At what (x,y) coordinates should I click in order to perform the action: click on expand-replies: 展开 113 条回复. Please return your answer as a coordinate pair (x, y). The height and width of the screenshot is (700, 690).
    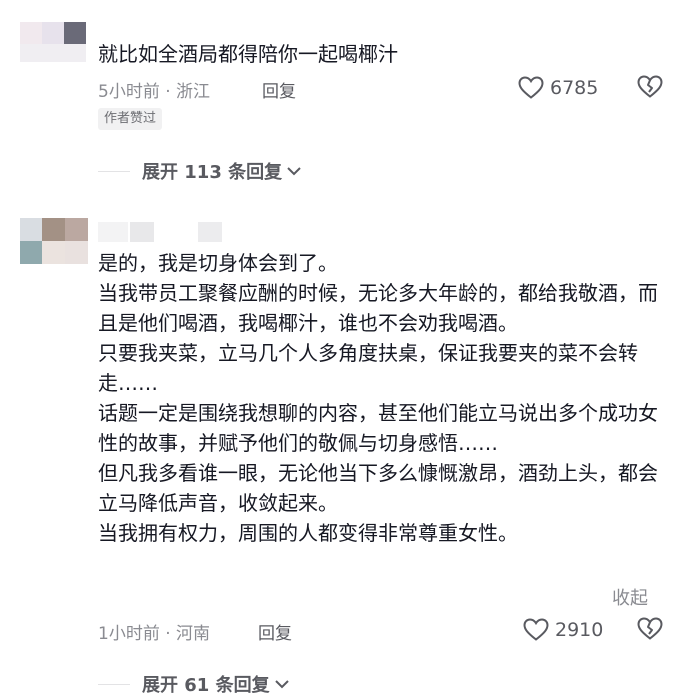
    Looking at the image, I should click on (200, 171).